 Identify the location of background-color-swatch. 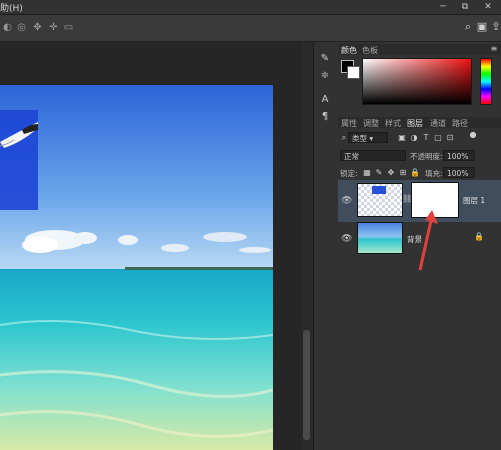
(353, 72).